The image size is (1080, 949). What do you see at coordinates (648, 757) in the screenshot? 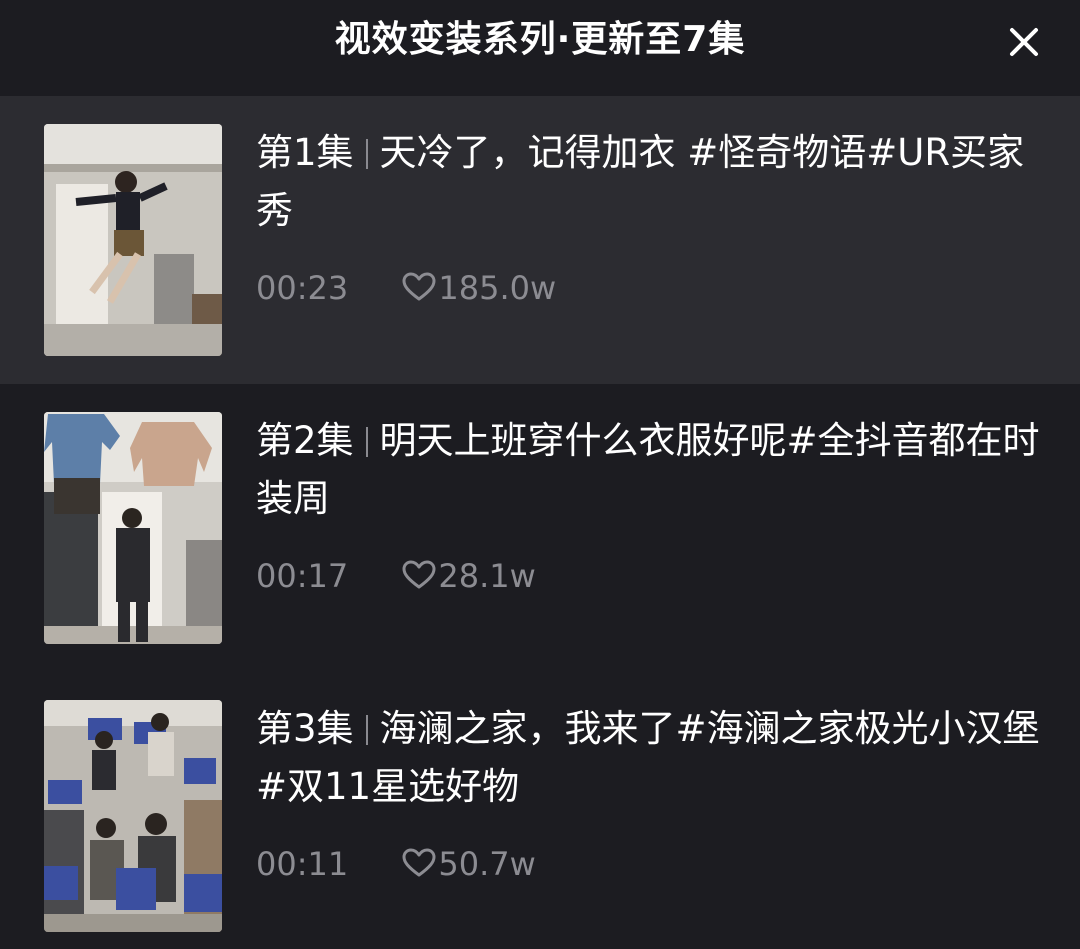
I see `episode-caption: 海澜之家，我来了#海澜之家极光小汉堡 #双11星选好物` at bounding box center [648, 757].